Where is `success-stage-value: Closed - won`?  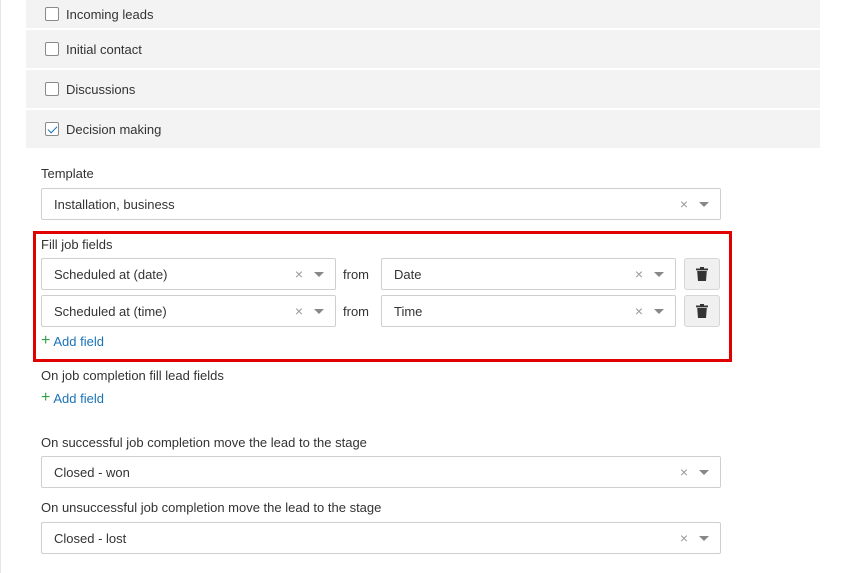
success-stage-value: Closed - won is located at coordinates (92, 472).